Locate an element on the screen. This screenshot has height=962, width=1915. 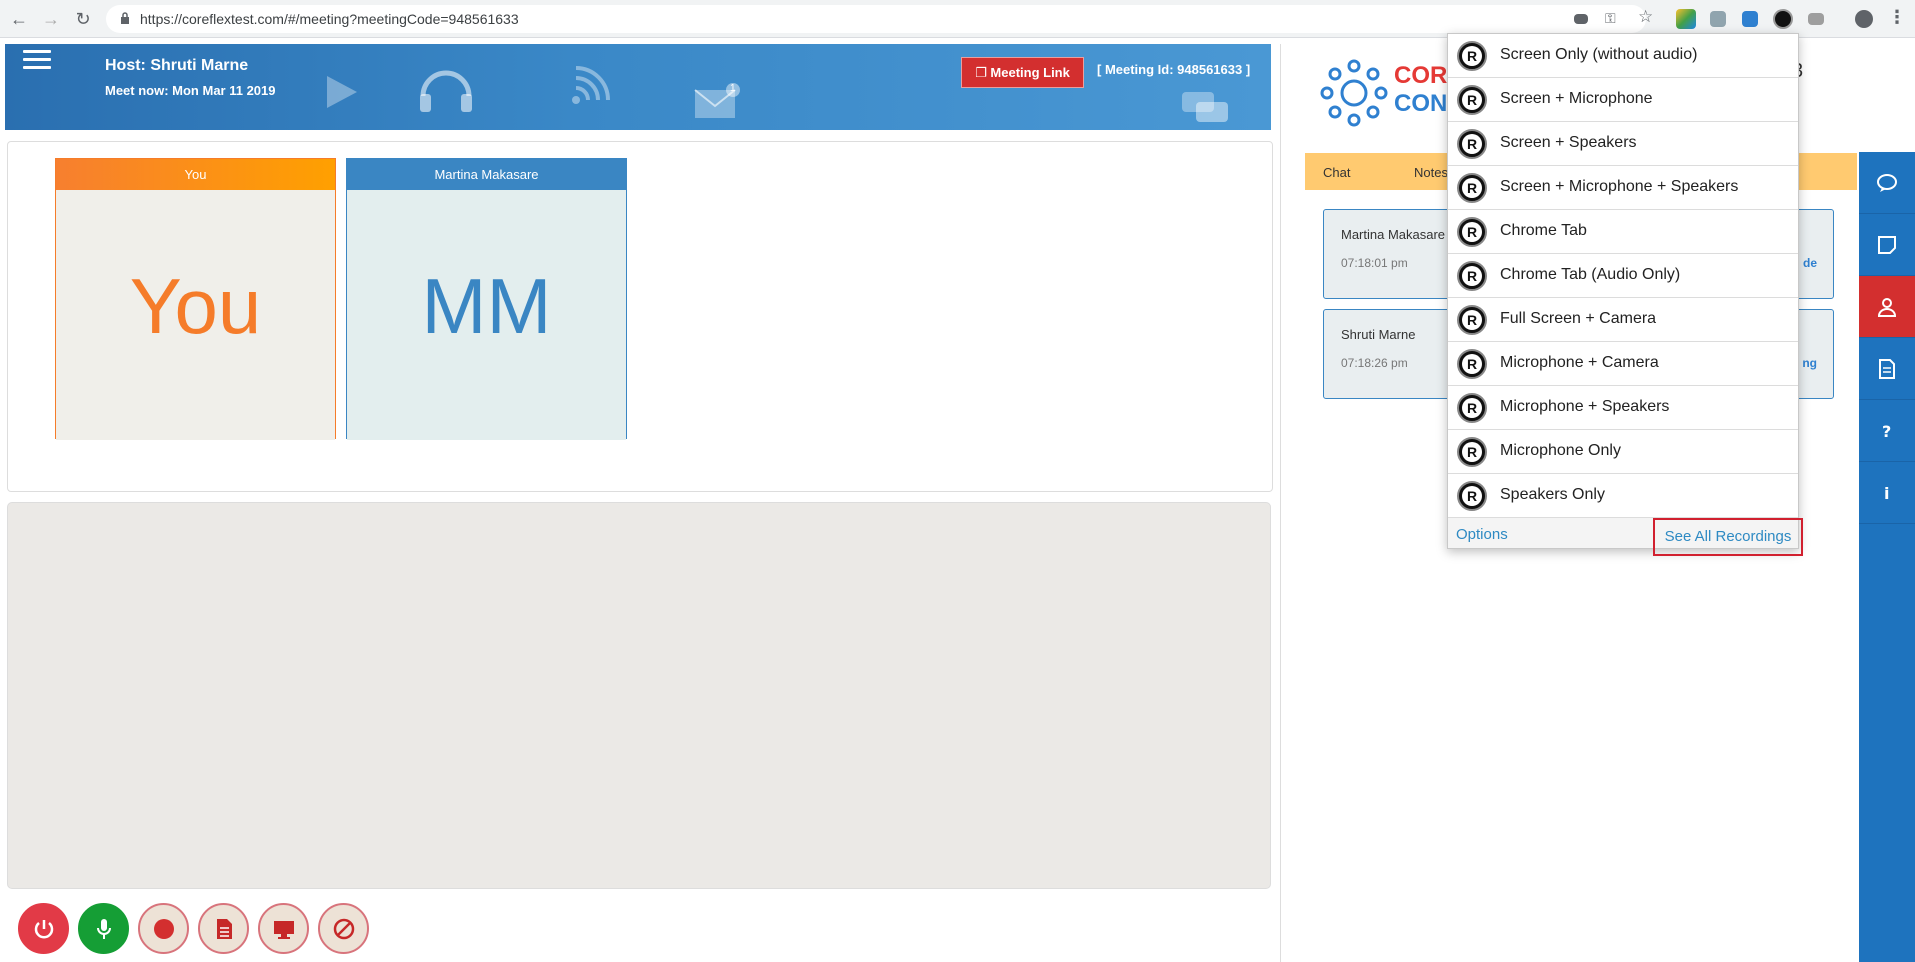
extension-color-icon is located at coordinates (1686, 19).